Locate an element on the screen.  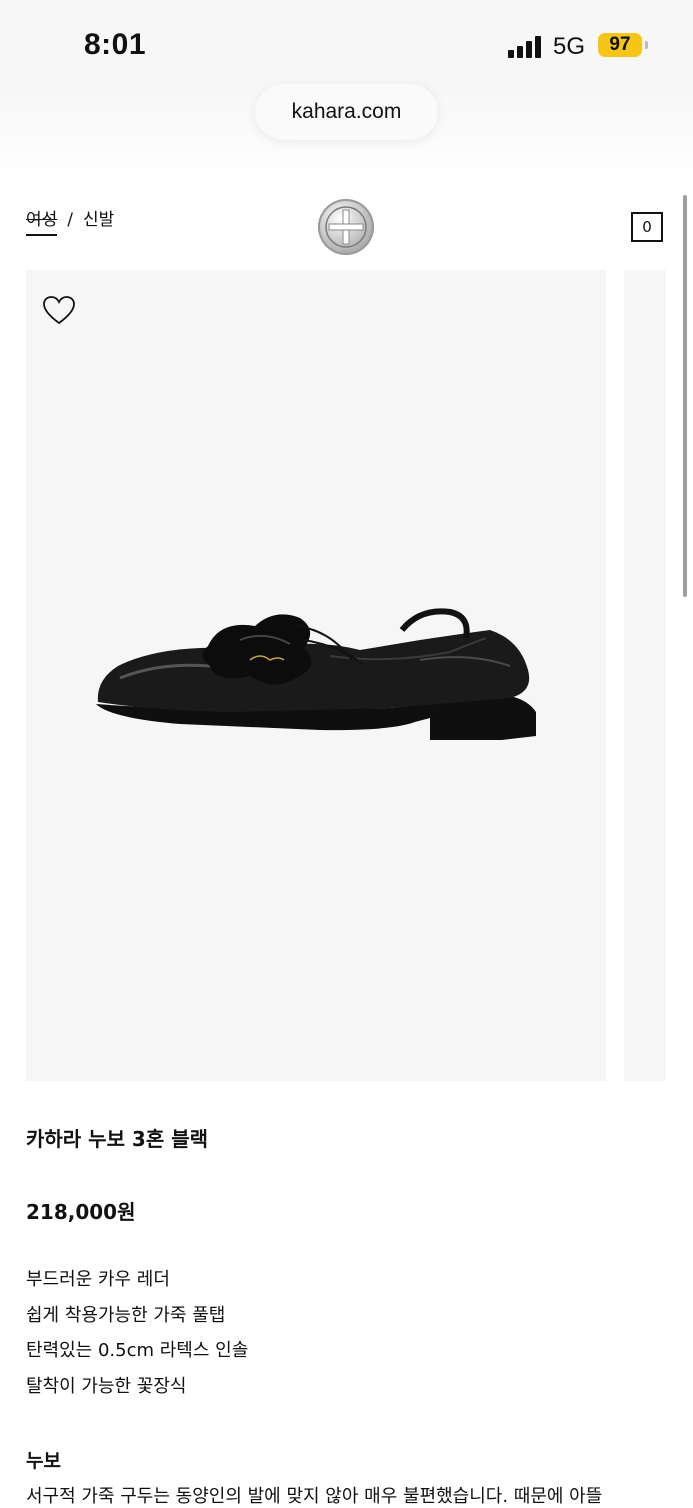
logo-cross-icon is located at coordinates (346, 227).